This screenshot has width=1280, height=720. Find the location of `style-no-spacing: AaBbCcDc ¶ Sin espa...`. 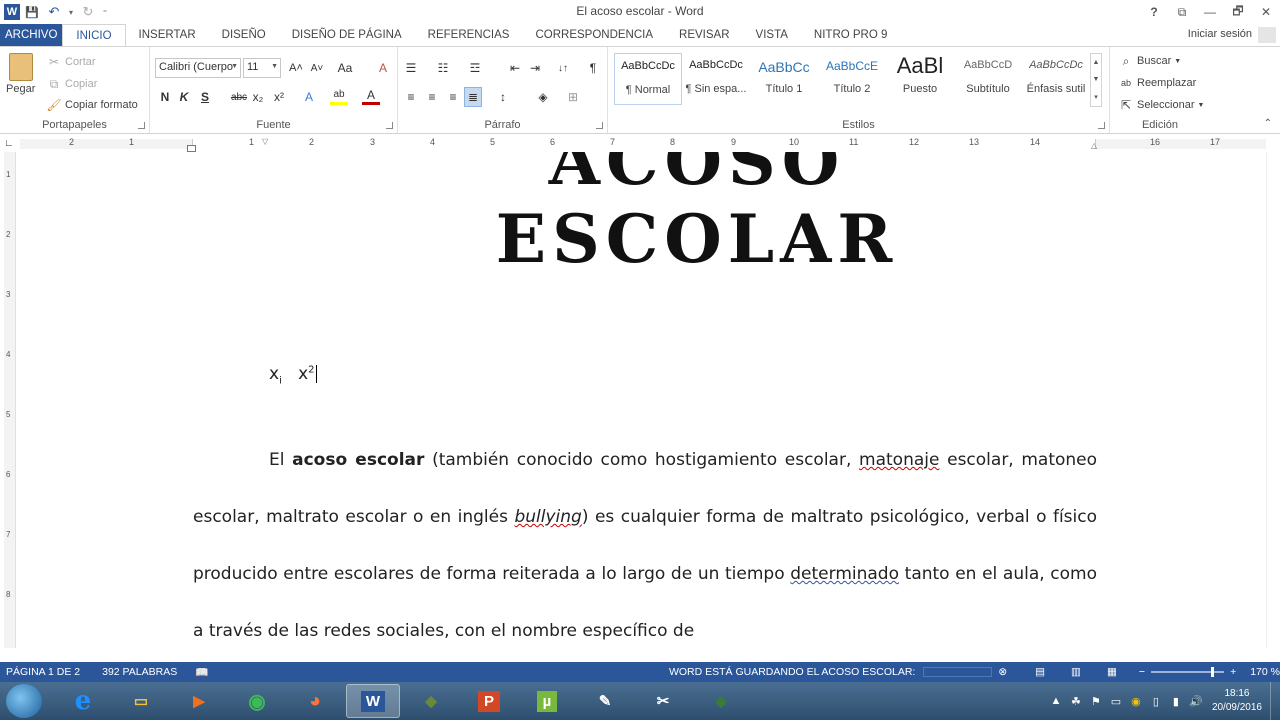

style-no-spacing: AaBbCcDc ¶ Sin espa... is located at coordinates (716, 79).